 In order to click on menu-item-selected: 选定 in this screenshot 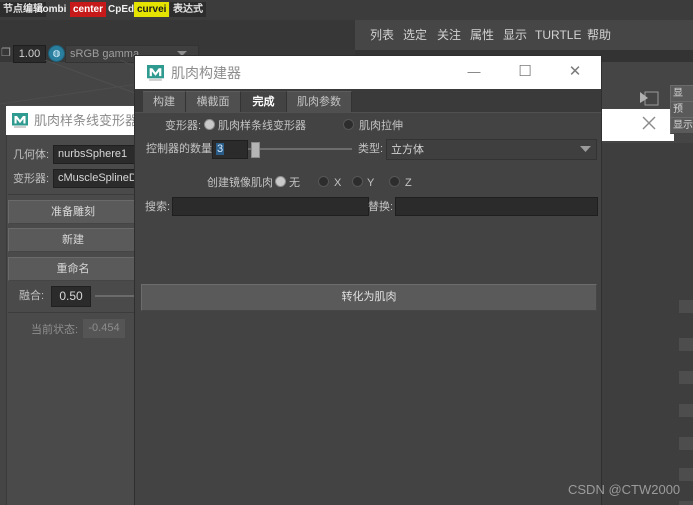, I will do `click(415, 35)`.